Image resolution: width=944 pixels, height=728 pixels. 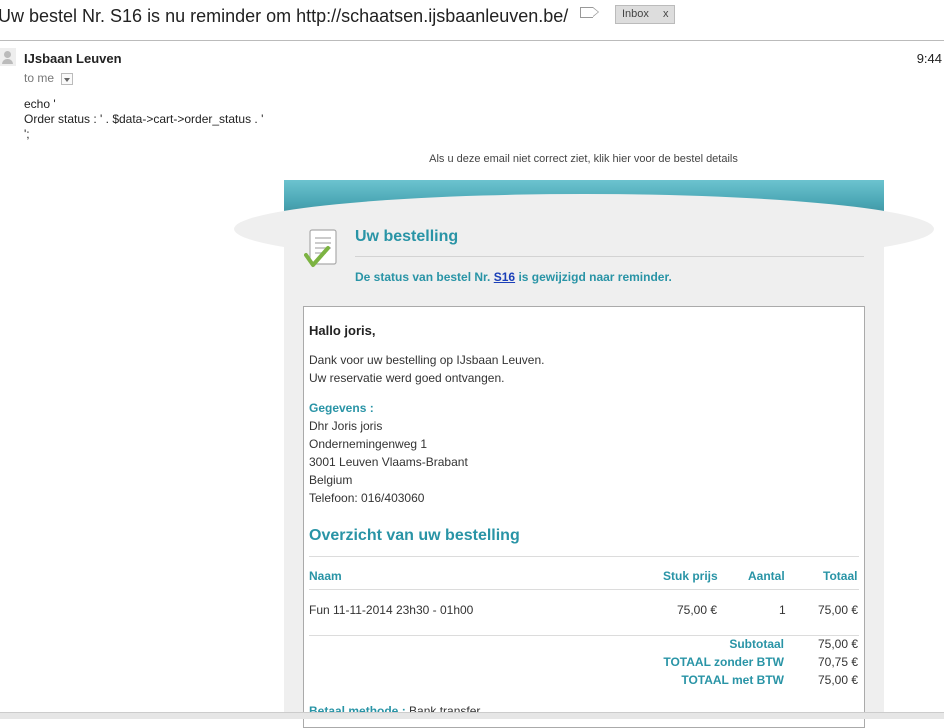 I want to click on total-incl-vat-value: 75,00 €, so click(x=838, y=680).